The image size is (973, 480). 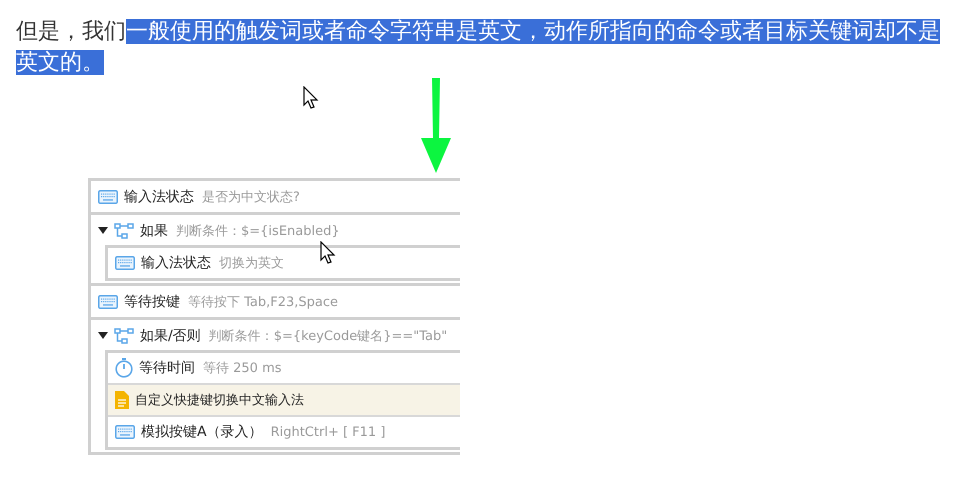 What do you see at coordinates (263, 302) in the screenshot?
I see `step-detail: 等待按下 Tab,F23,Space` at bounding box center [263, 302].